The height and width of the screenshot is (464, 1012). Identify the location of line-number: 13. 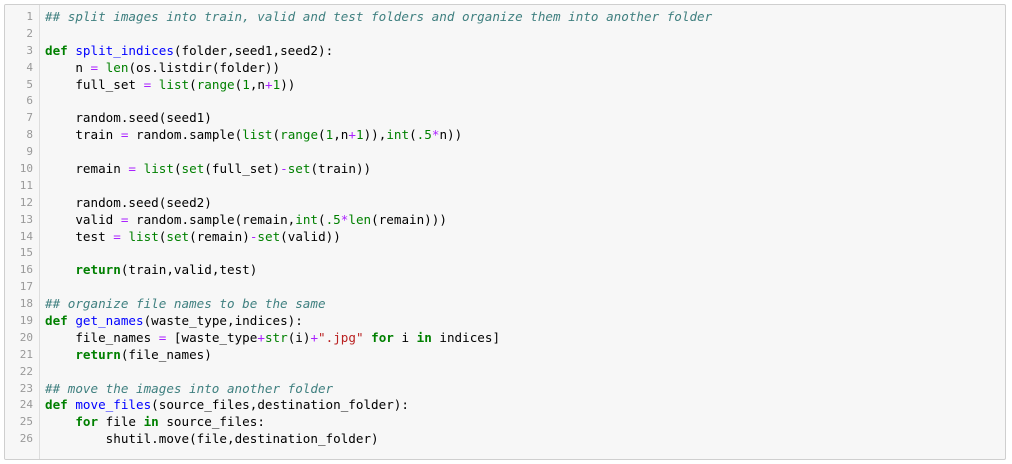
(26, 219).